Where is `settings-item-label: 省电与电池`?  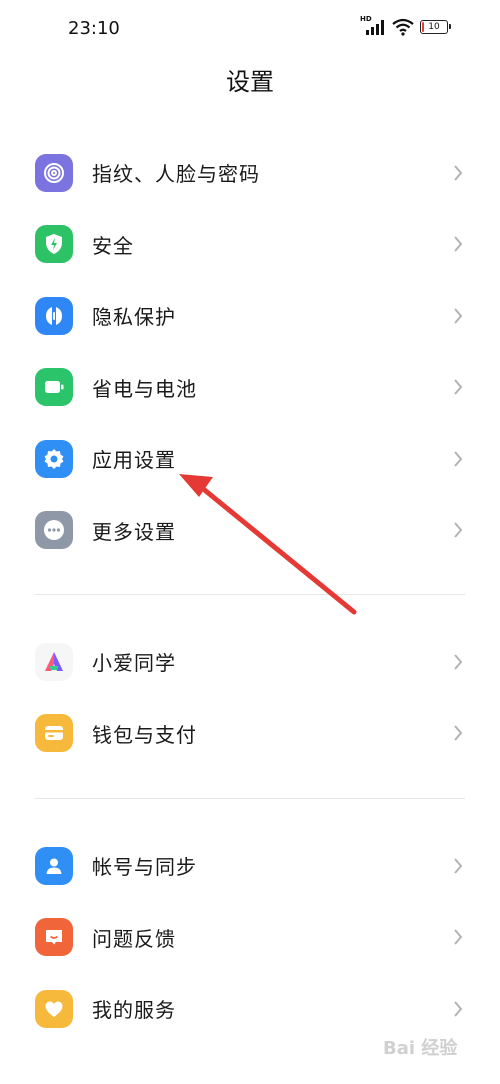 settings-item-label: 省电与电池 is located at coordinates (144, 388).